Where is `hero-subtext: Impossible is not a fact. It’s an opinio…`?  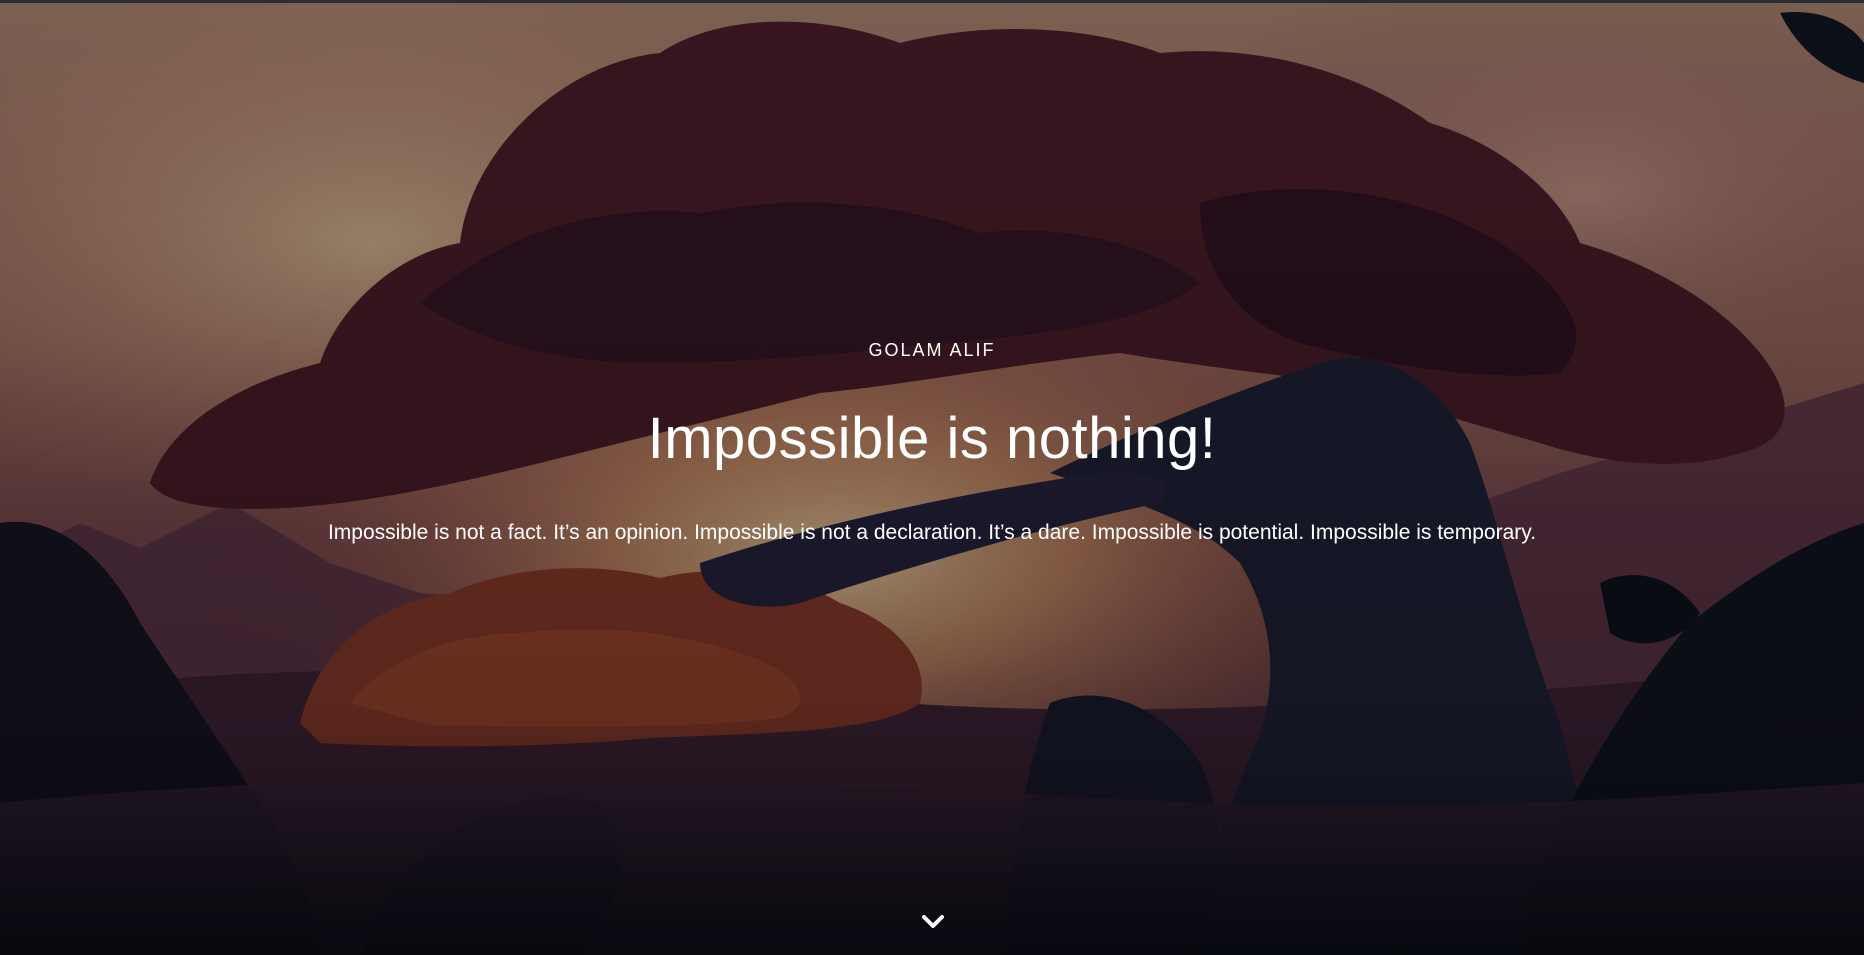 hero-subtext: Impossible is not a fact. It’s an opinio… is located at coordinates (932, 532).